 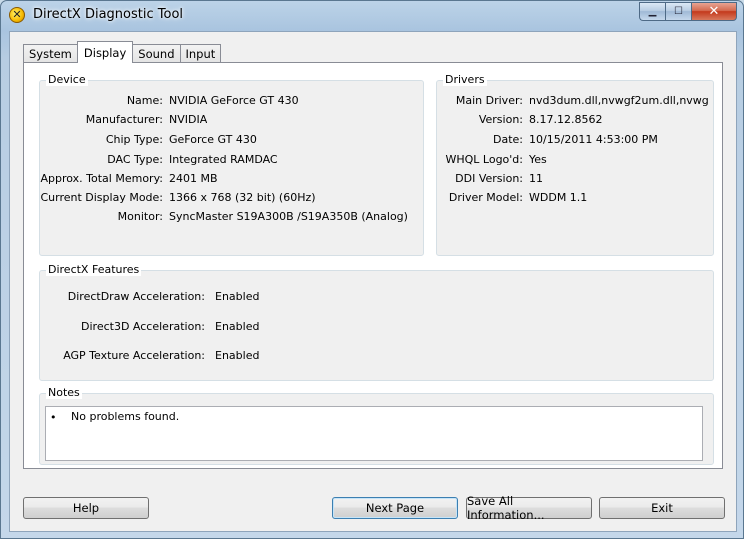 I want to click on device-value: NVIDIA, so click(x=188, y=119).